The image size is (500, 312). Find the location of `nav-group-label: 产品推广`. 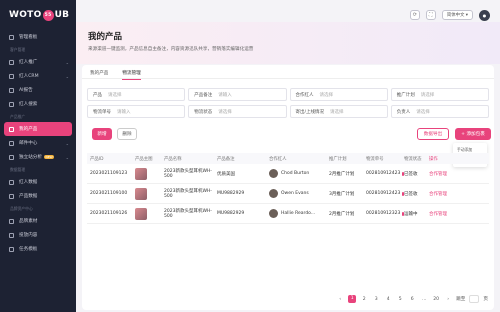

nav-group-label: 产品推广 is located at coordinates (18, 116).